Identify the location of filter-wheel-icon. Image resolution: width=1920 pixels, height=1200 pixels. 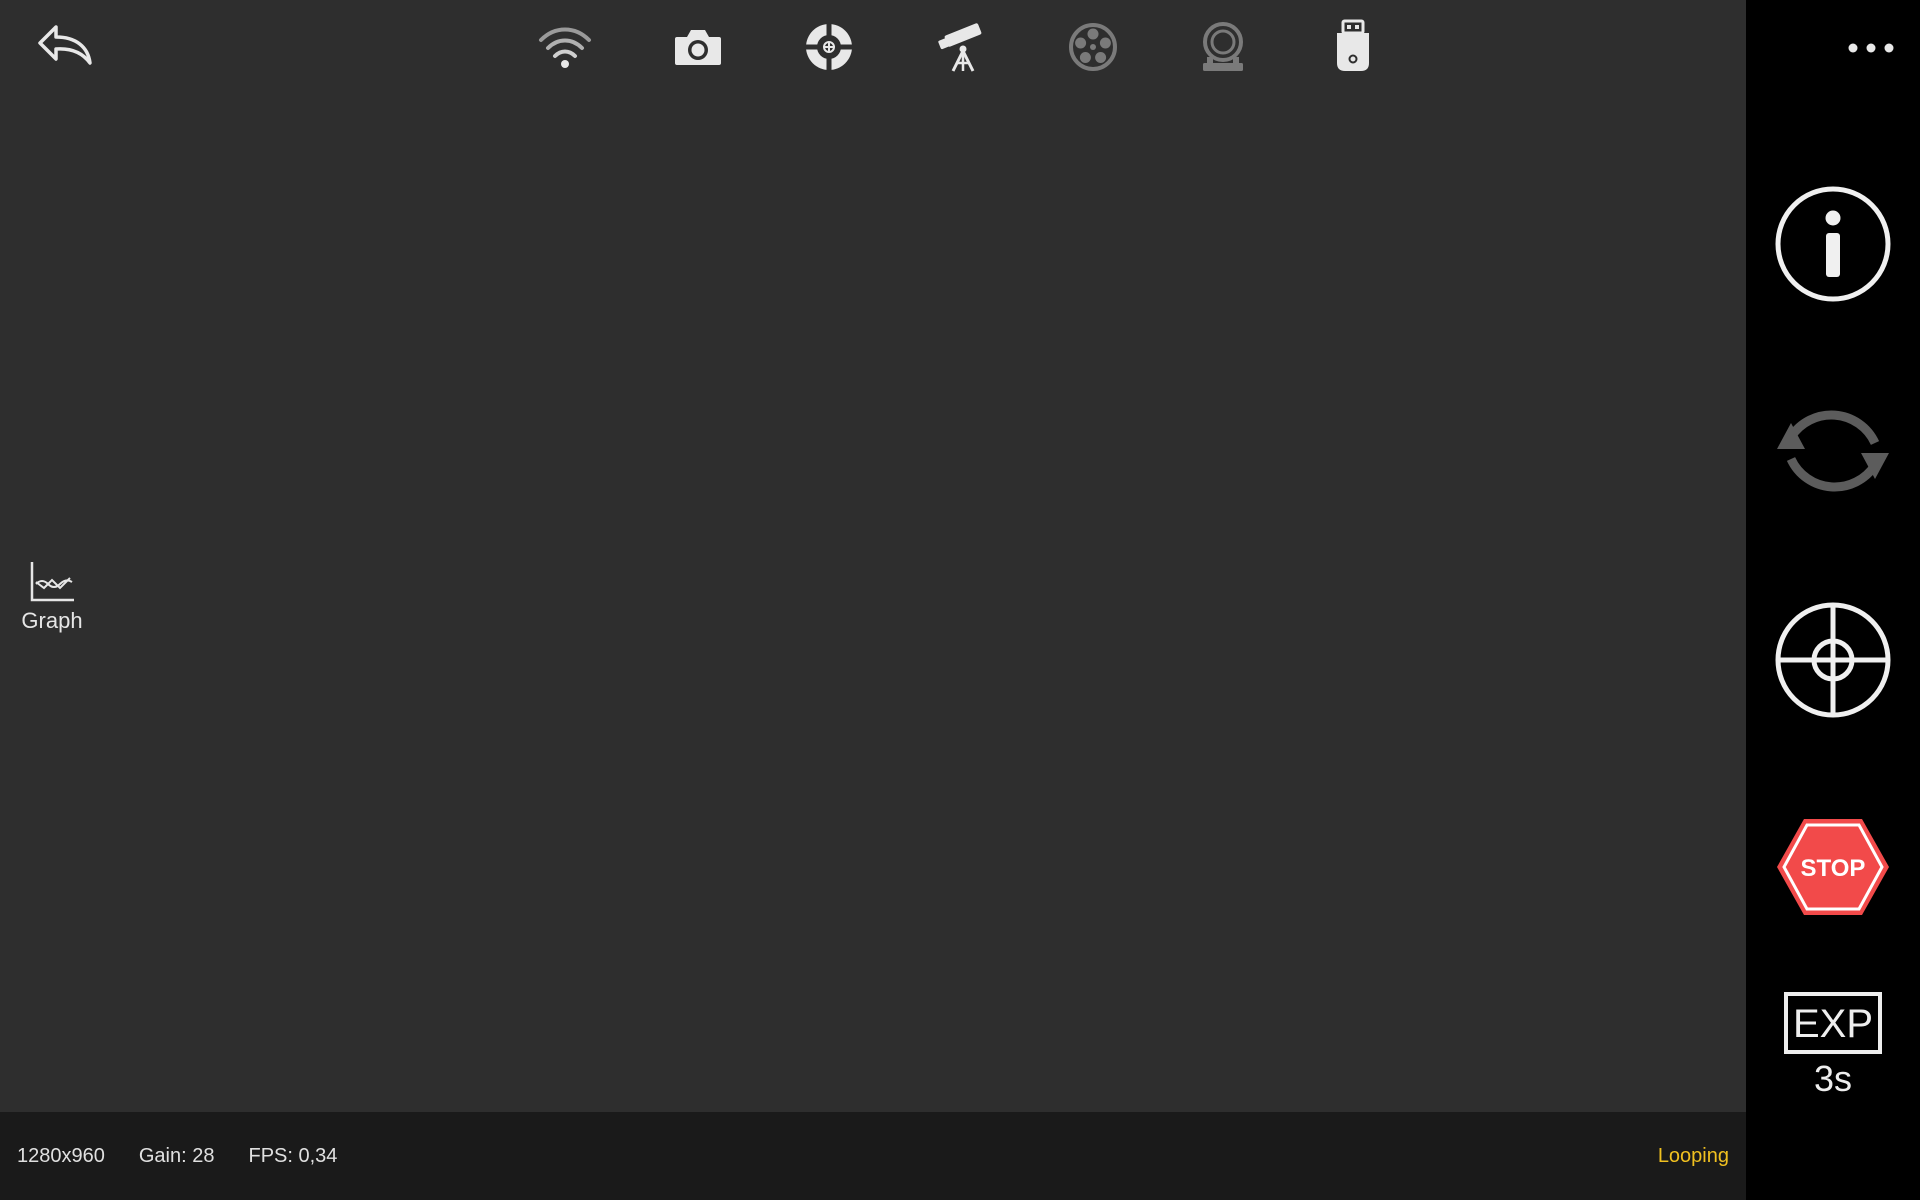
(1093, 47).